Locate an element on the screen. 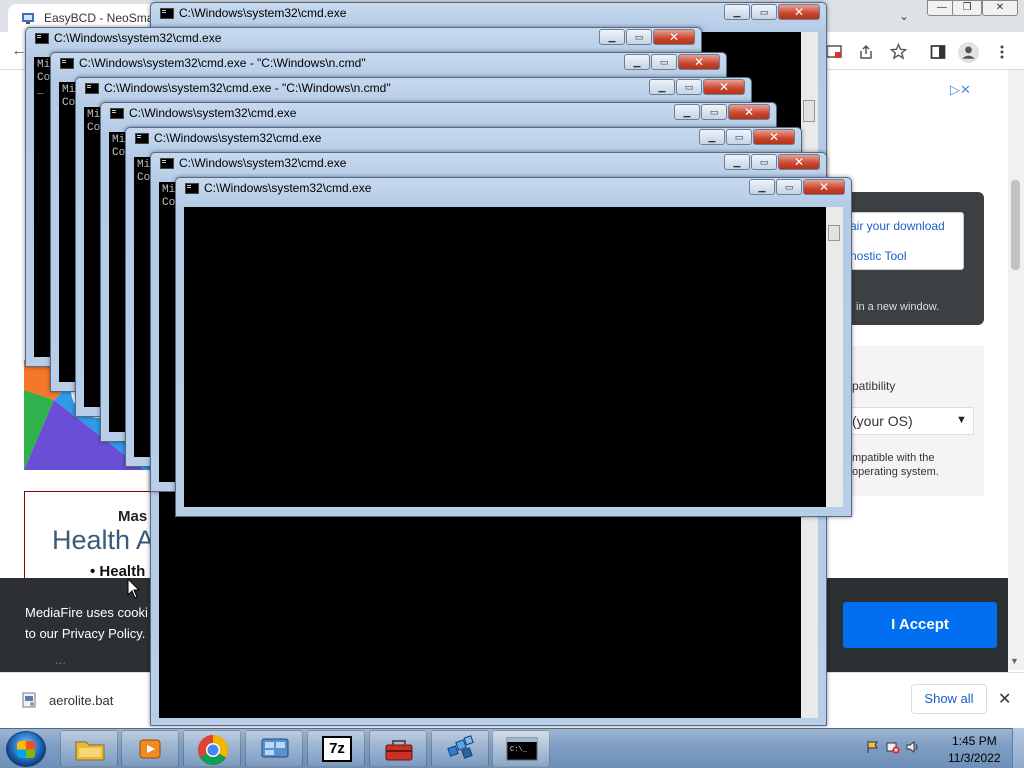 The height and width of the screenshot is (768, 1024). scroll-down-arrow-icon: ▼ is located at coordinates (1014, 661).